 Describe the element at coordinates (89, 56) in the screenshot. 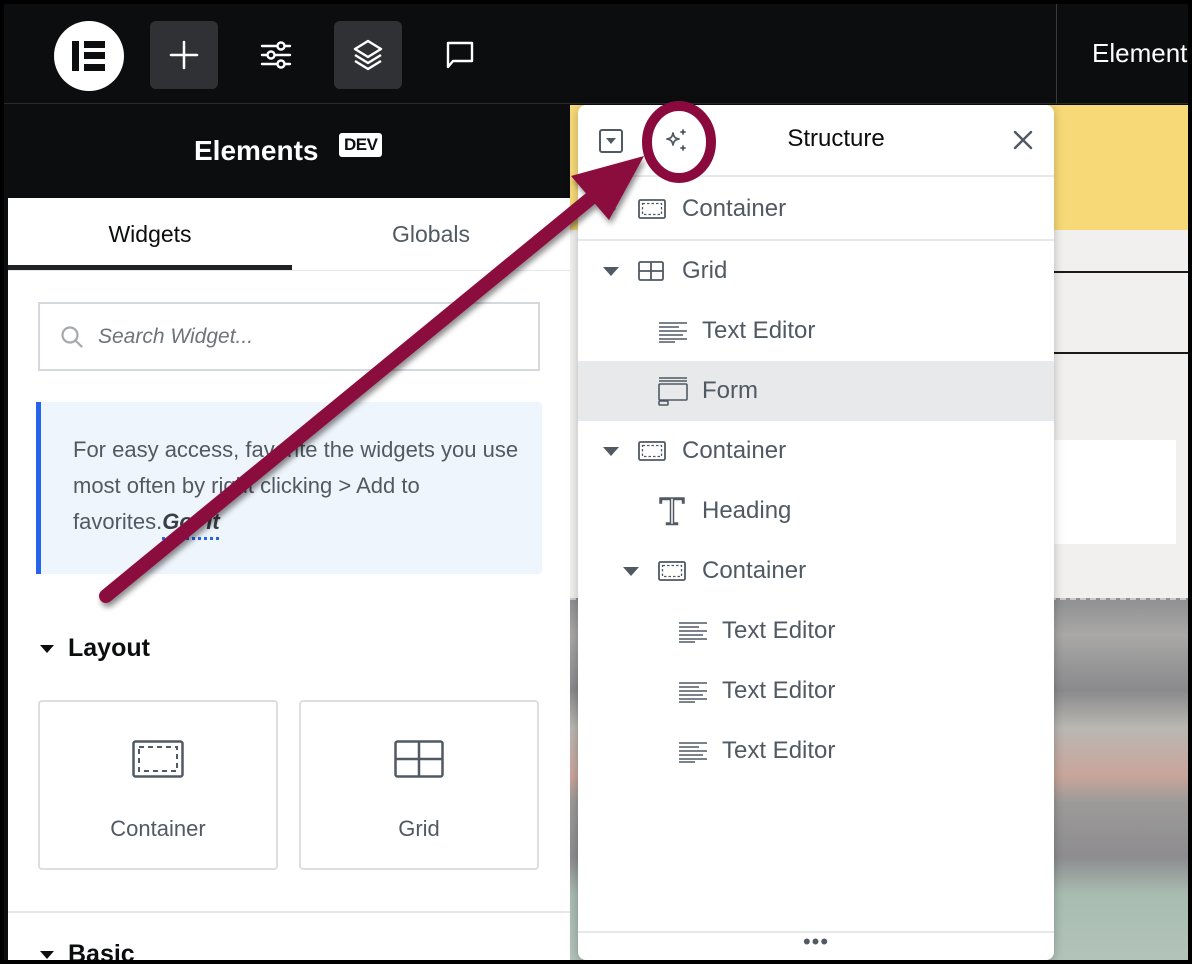

I see `elementor-logo-icon` at that location.